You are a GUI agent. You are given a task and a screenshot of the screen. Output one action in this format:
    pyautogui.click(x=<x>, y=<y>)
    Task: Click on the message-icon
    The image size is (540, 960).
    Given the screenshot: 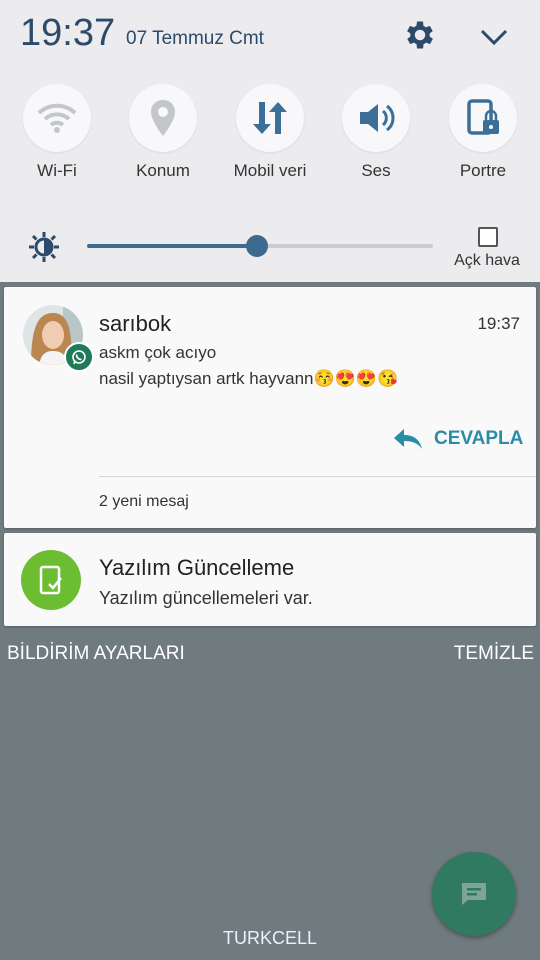 What is the action you would take?
    pyautogui.click(x=474, y=894)
    